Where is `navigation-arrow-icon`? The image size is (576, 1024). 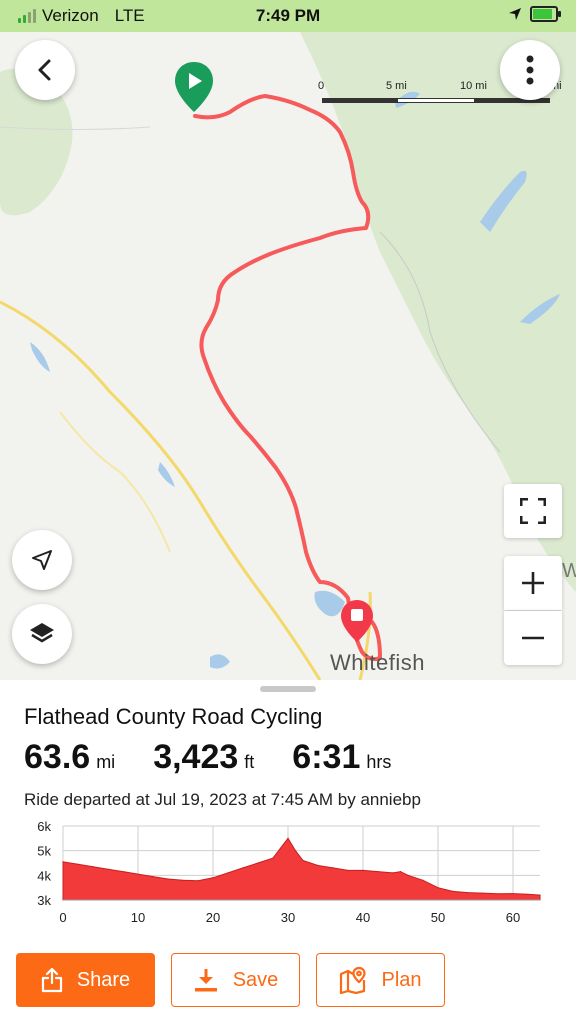
navigation-arrow-icon is located at coordinates (42, 560).